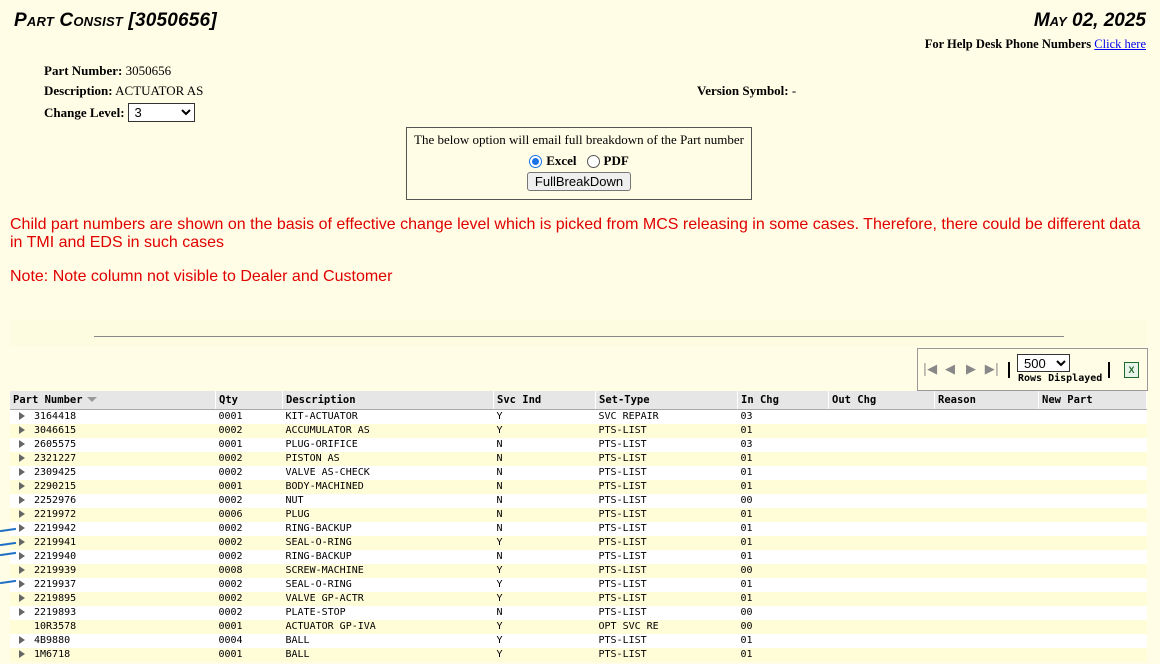 The image size is (1160, 664). Describe the element at coordinates (52, 654) in the screenshot. I see `part-number-text: 1M6718` at that location.